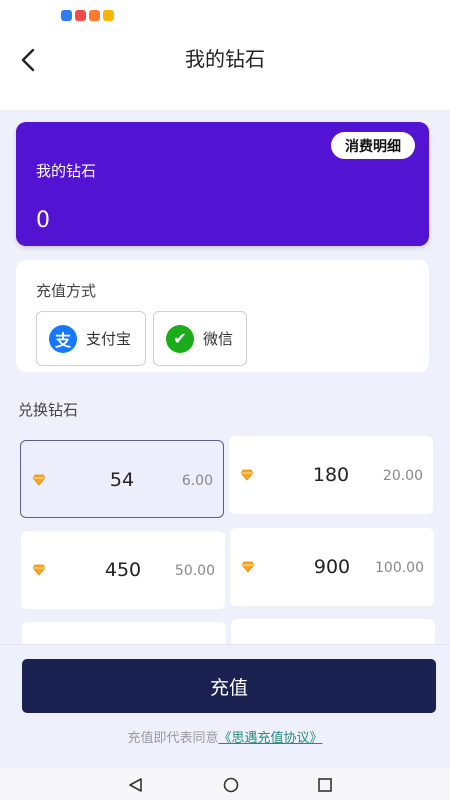 Image resolution: width=450 pixels, height=800 pixels. I want to click on system-navigation-bar, so click(225, 784).